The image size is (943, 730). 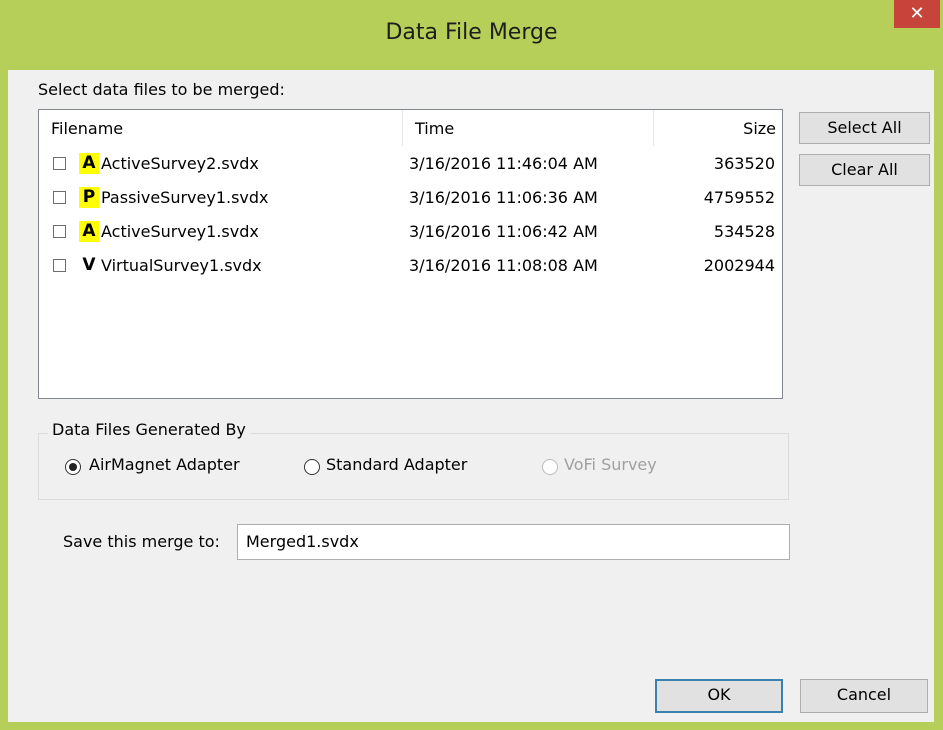 I want to click on virtual-survey-icon: V, so click(x=89, y=265).